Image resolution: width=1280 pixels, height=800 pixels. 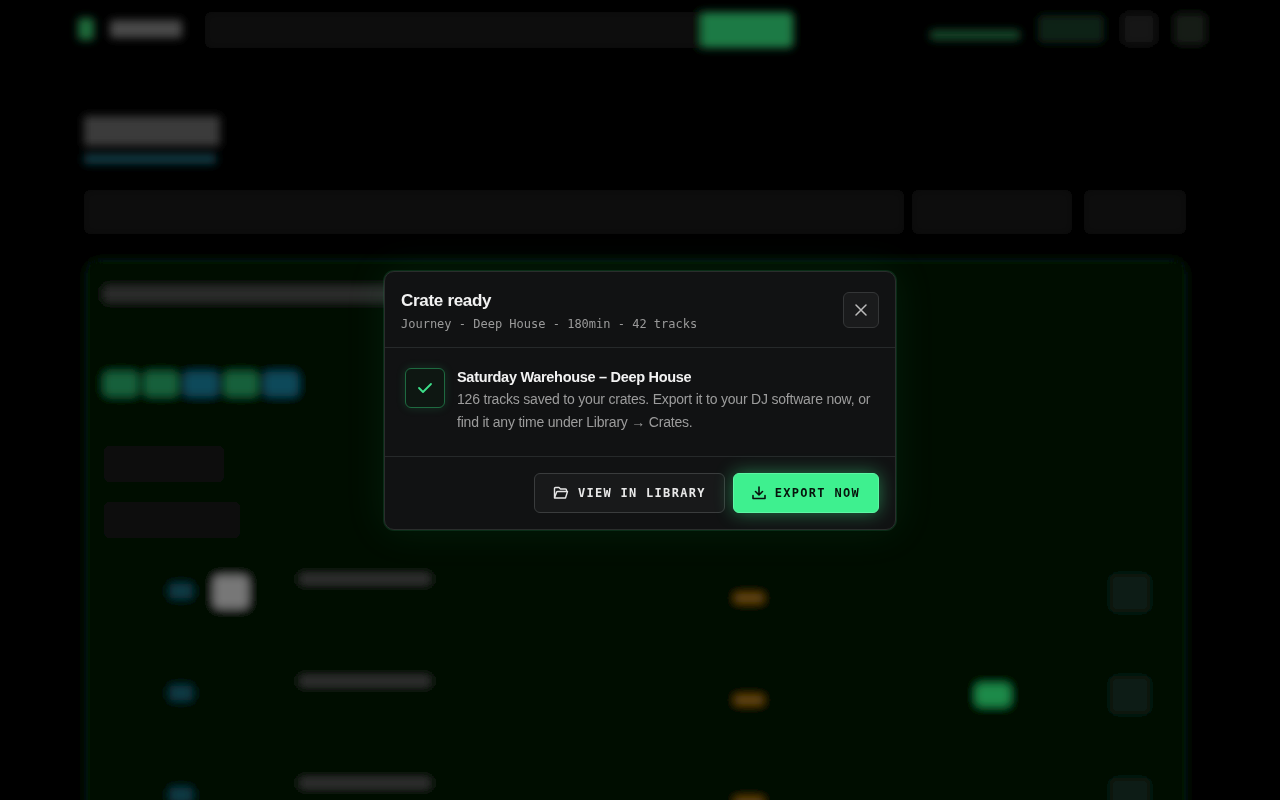 What do you see at coordinates (447, 301) in the screenshot?
I see `dialog-title: Crate ready` at bounding box center [447, 301].